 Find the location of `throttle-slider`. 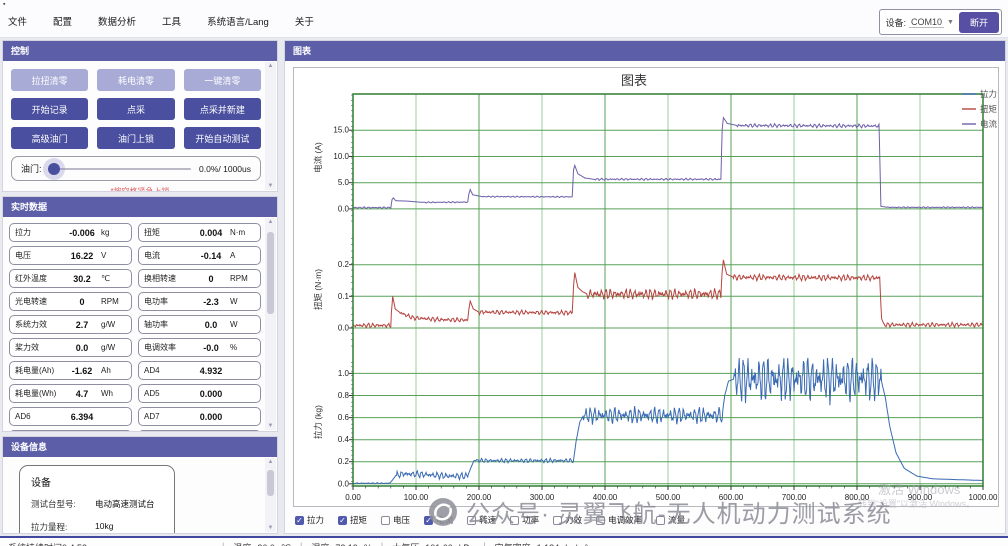

throttle-slider is located at coordinates (119, 168).